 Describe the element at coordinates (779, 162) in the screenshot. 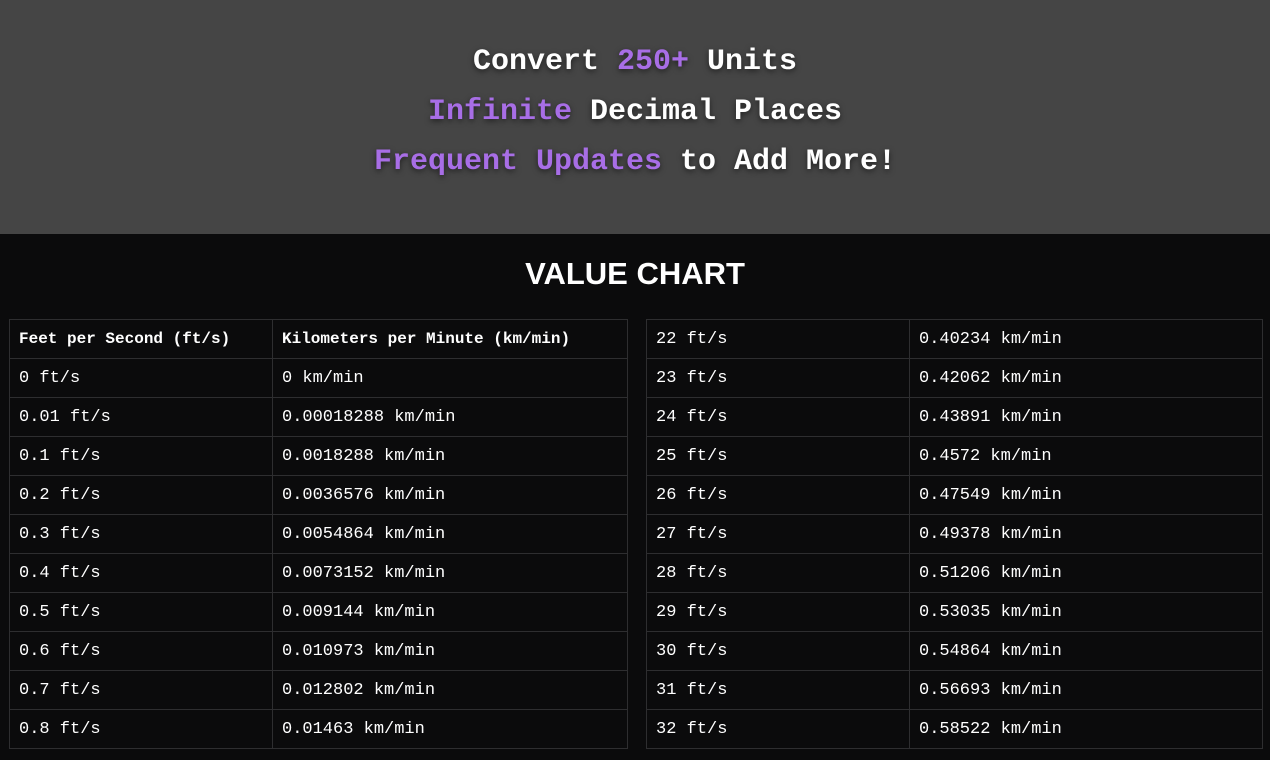

I see `hero-text: to Add More!` at that location.